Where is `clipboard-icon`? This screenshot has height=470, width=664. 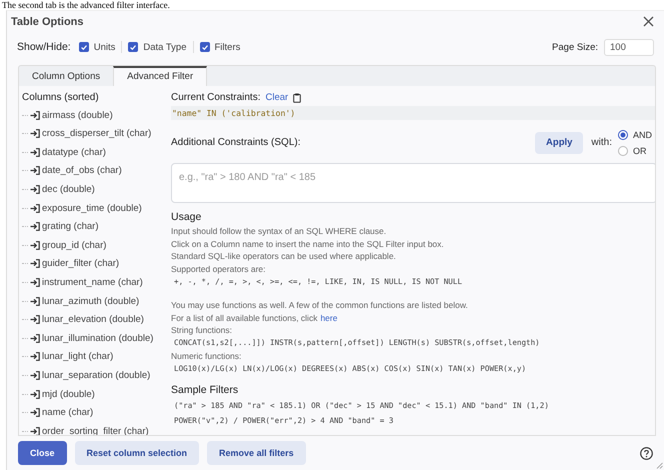
clipboard-icon is located at coordinates (297, 97).